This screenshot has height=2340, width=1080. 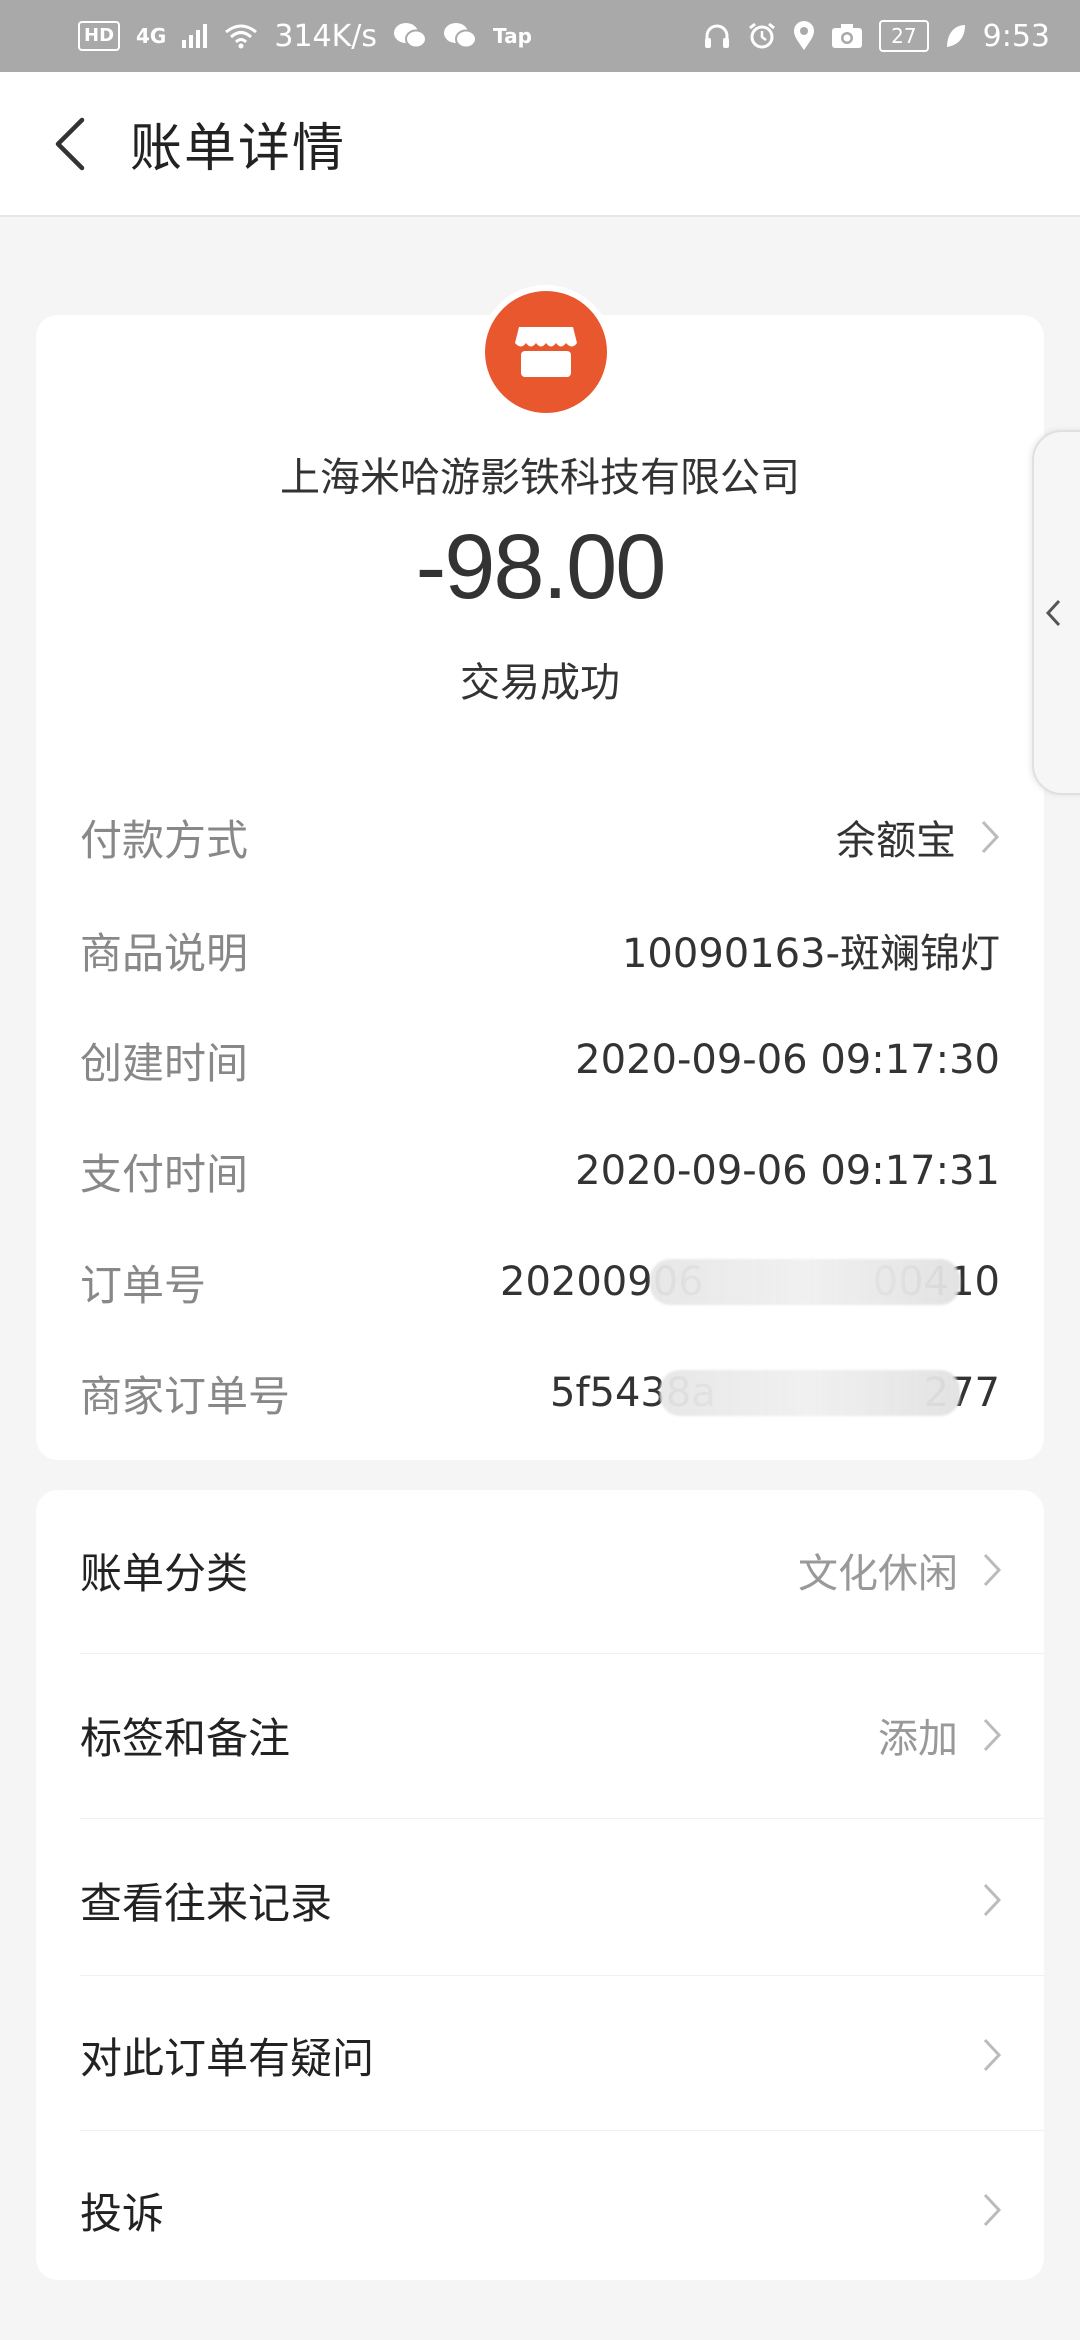 What do you see at coordinates (164, 840) in the screenshot?
I see `detail-label: 付款方式` at bounding box center [164, 840].